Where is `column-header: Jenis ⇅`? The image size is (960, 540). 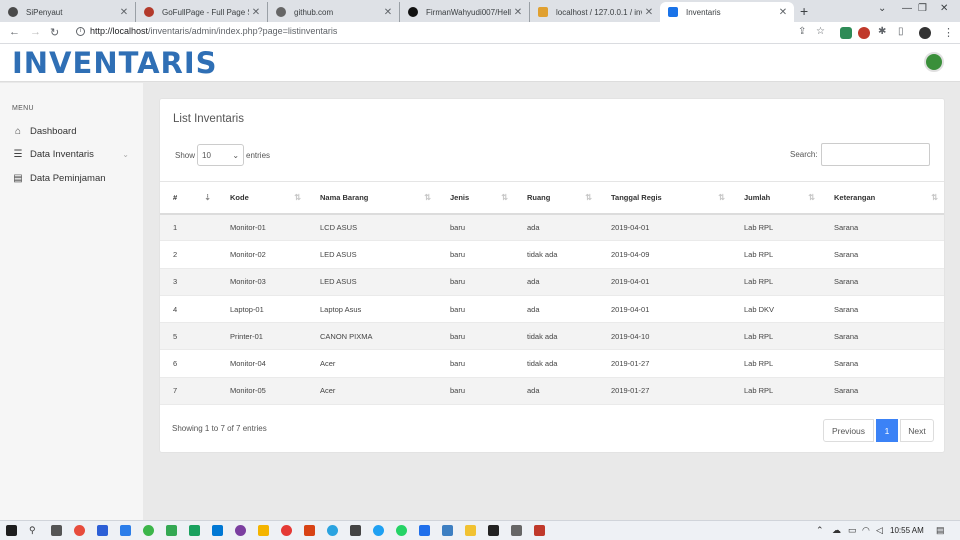 column-header: Jenis ⇅ is located at coordinates (475, 198).